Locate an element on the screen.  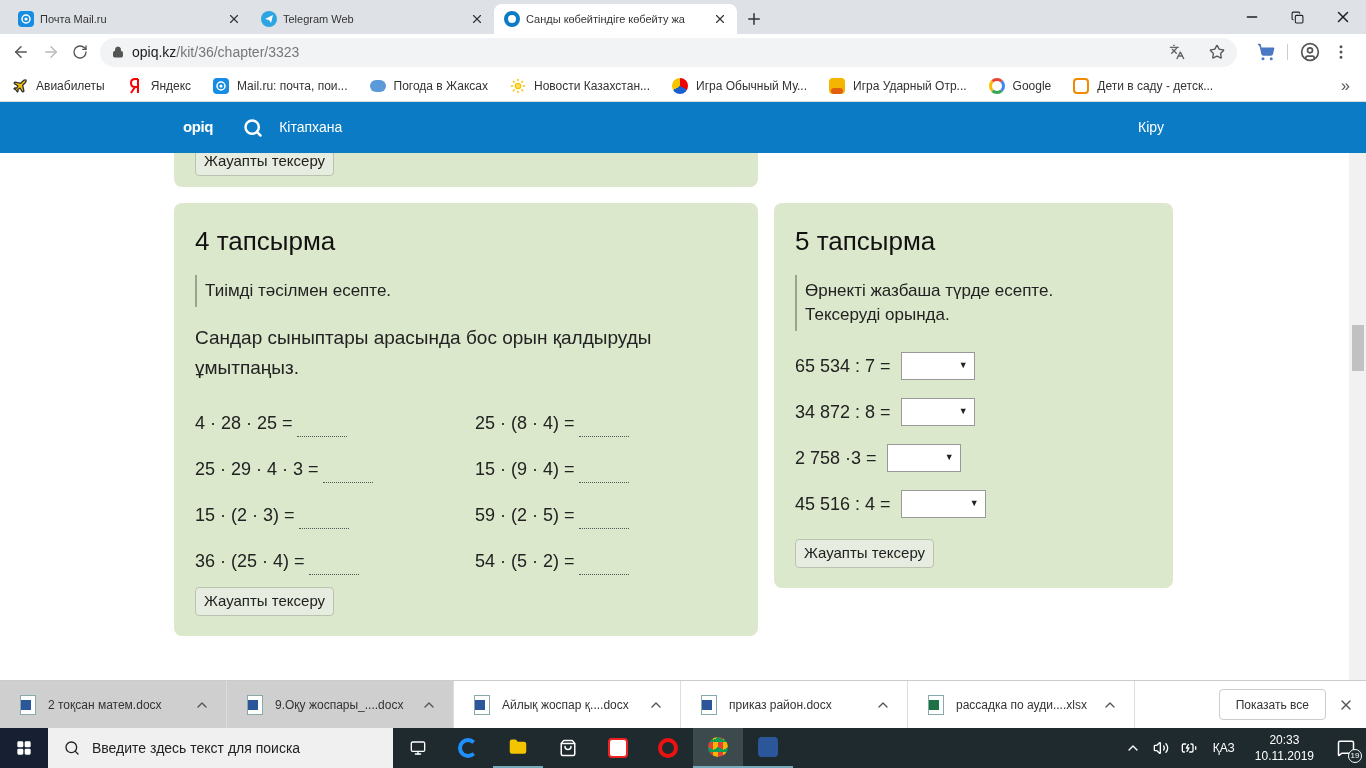
tab-title: Санды көбейтіндіге көбейту жа is located at coordinates (606, 19).